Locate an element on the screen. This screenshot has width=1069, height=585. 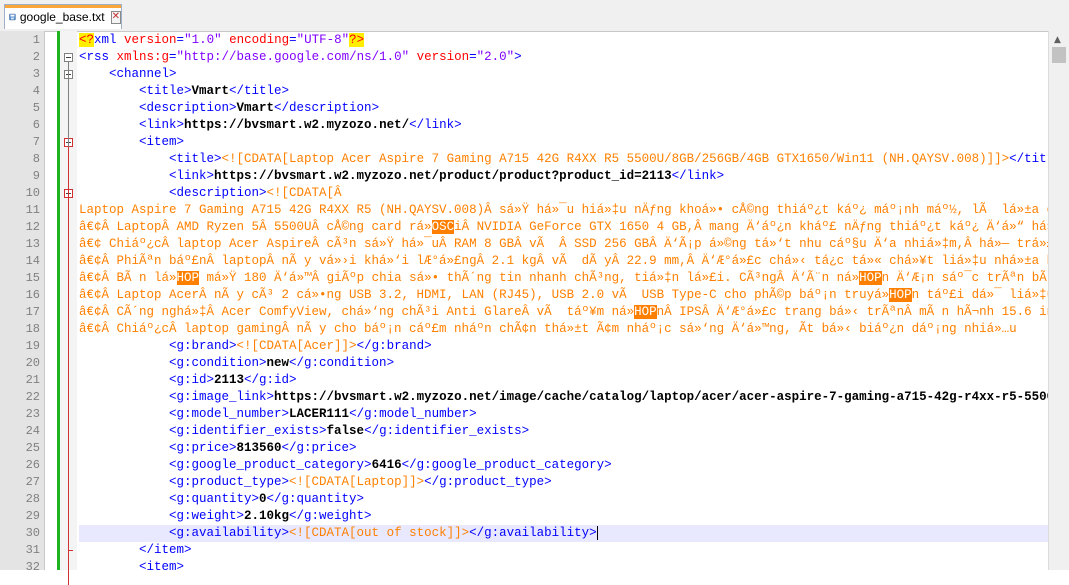
code-token: â€¢Â BÃ n lá» is located at coordinates (128, 278).